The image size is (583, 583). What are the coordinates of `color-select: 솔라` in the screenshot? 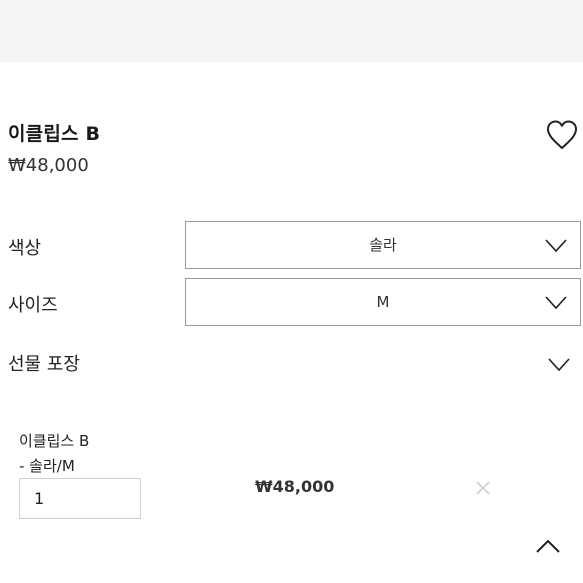 It's located at (383, 245).